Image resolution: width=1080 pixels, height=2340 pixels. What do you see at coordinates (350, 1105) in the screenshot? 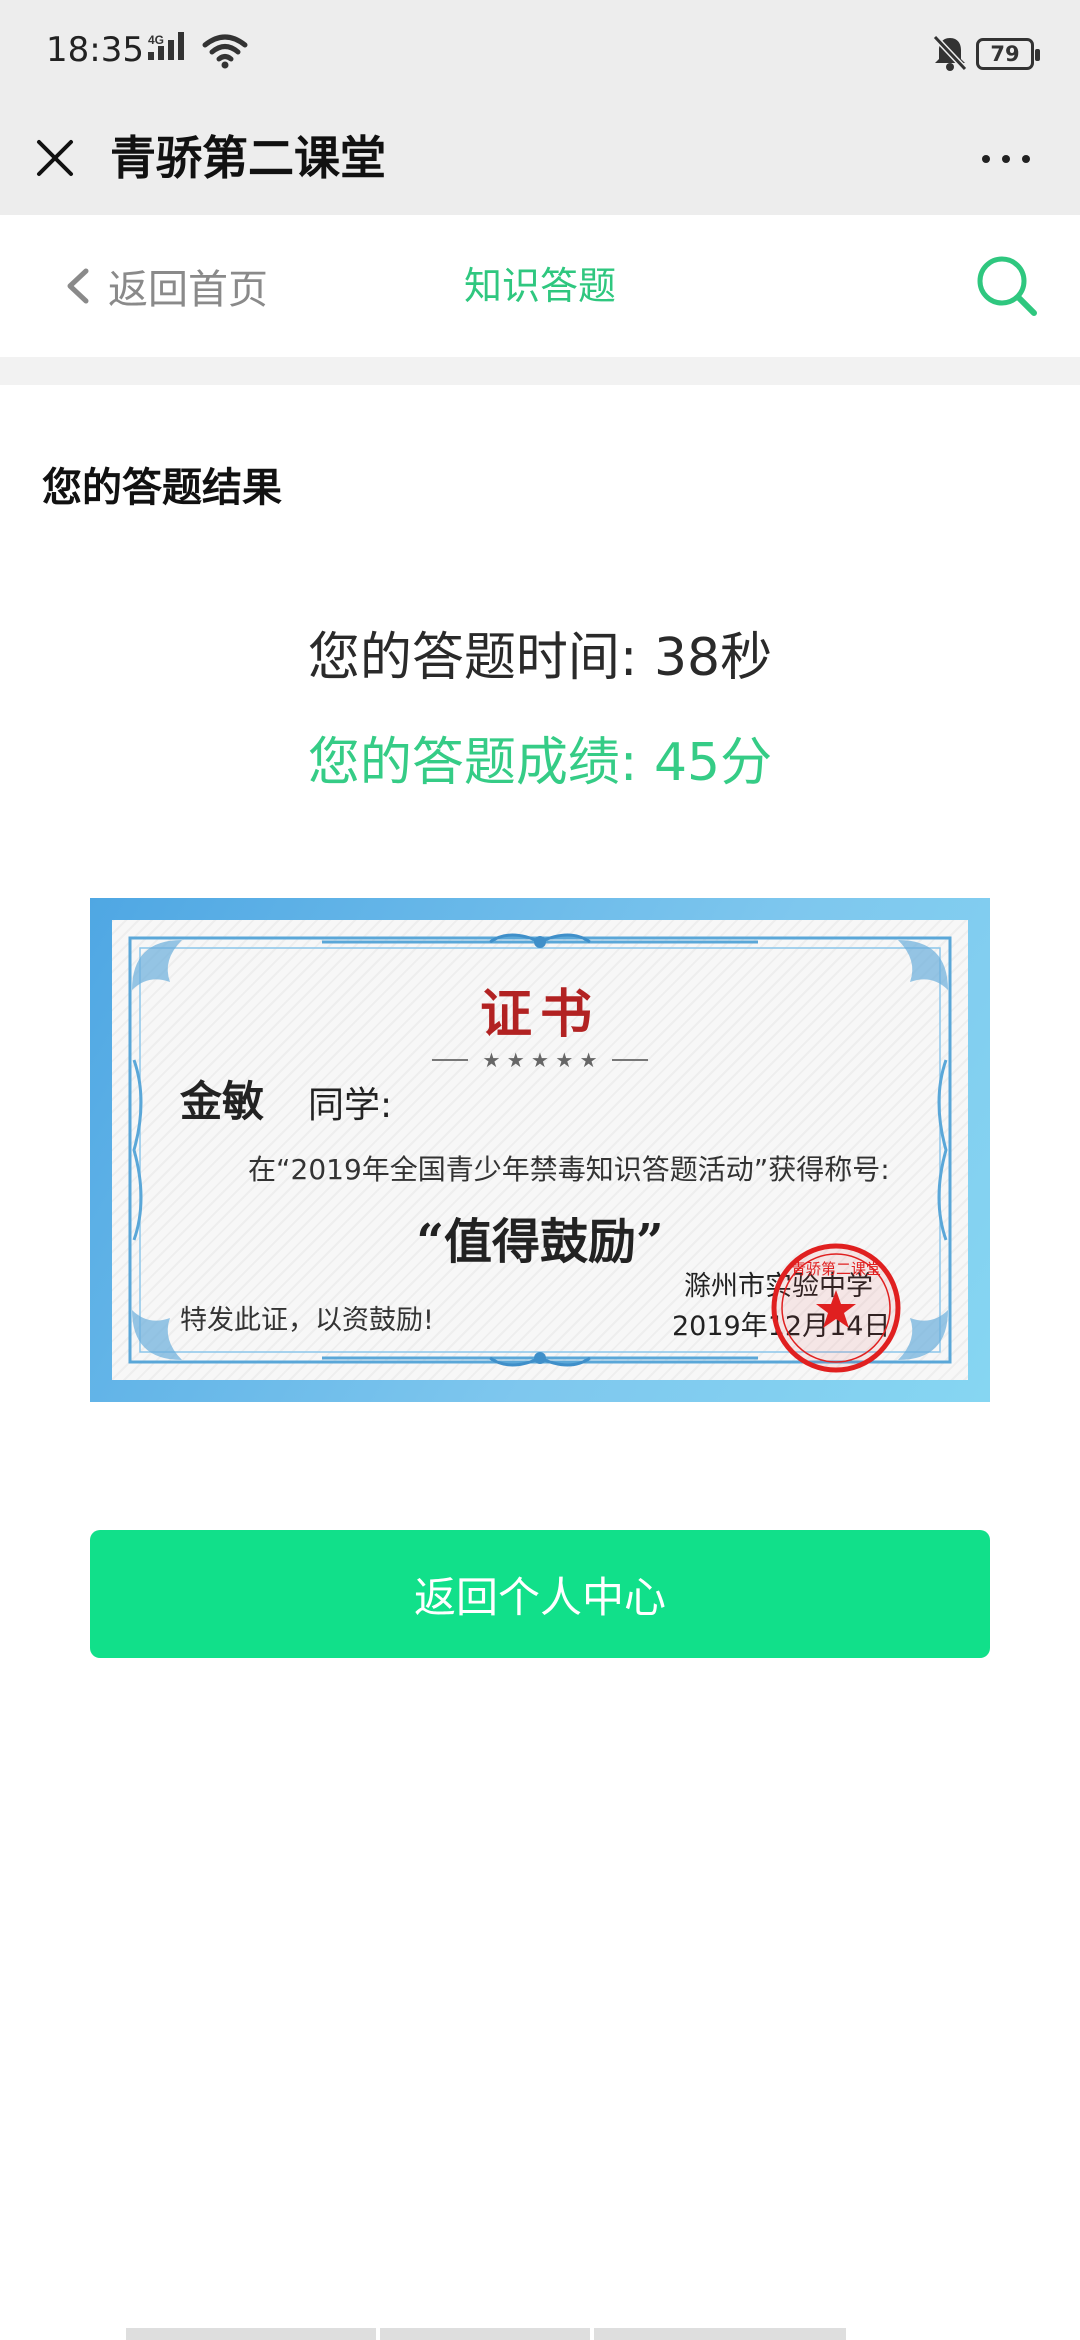
I see `certificate-greeting: 同学:` at bounding box center [350, 1105].